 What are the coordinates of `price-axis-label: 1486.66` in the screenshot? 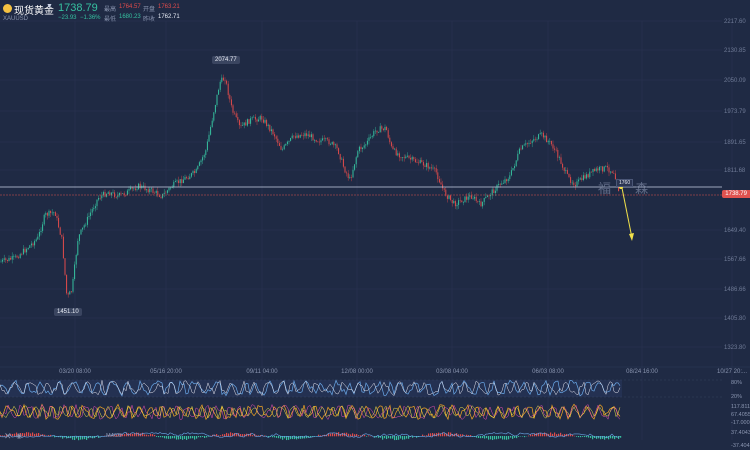 It's located at (735, 290).